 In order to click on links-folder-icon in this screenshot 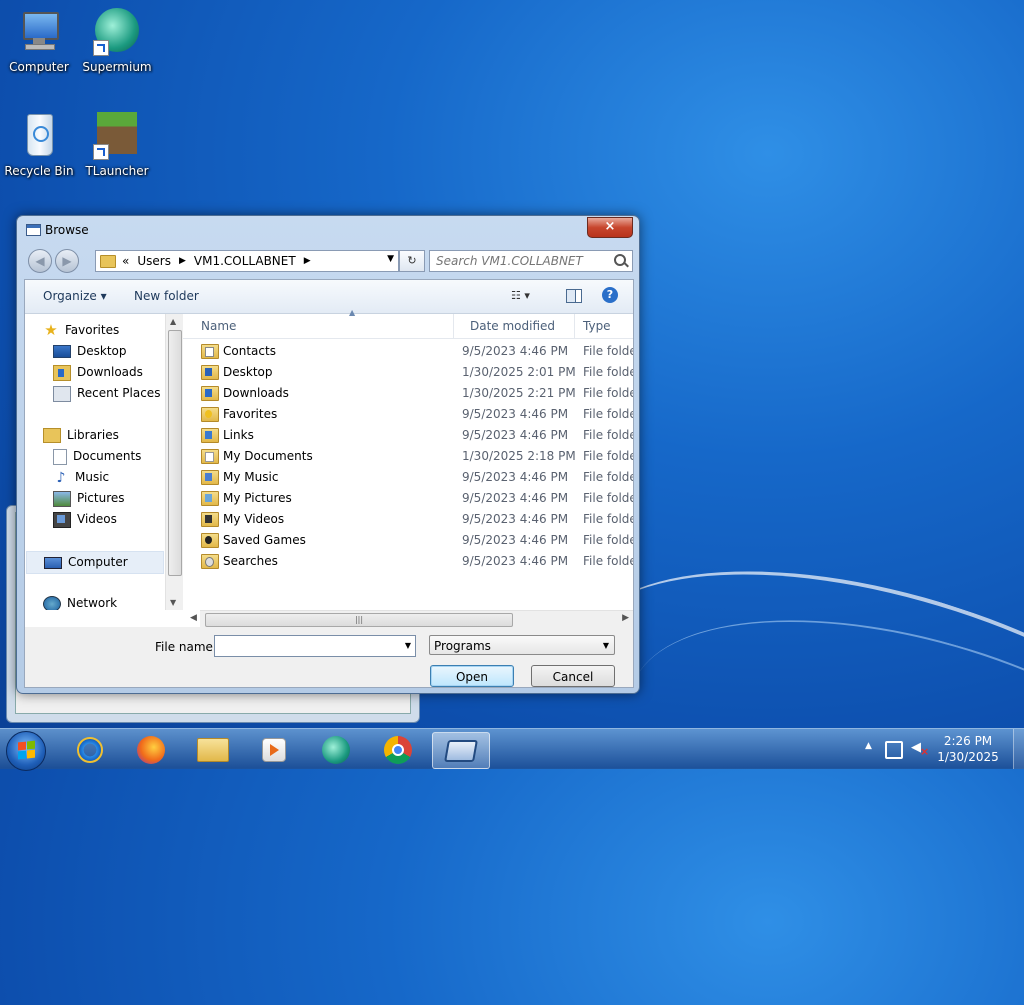, I will do `click(210, 435)`.